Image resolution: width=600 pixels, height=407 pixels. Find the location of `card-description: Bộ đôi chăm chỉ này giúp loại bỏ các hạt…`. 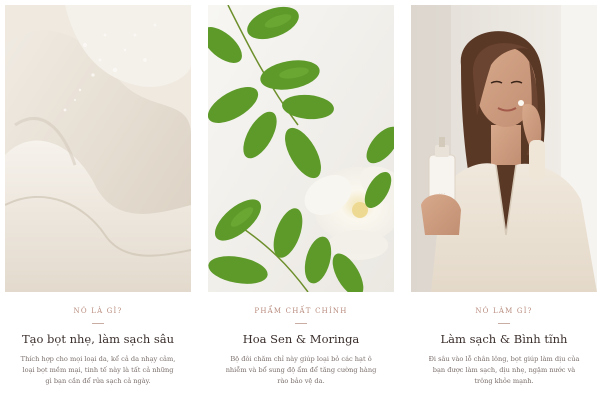

card-description: Bộ đôi chăm chỉ này giúp loại bỏ các hạt… is located at coordinates (301, 370).